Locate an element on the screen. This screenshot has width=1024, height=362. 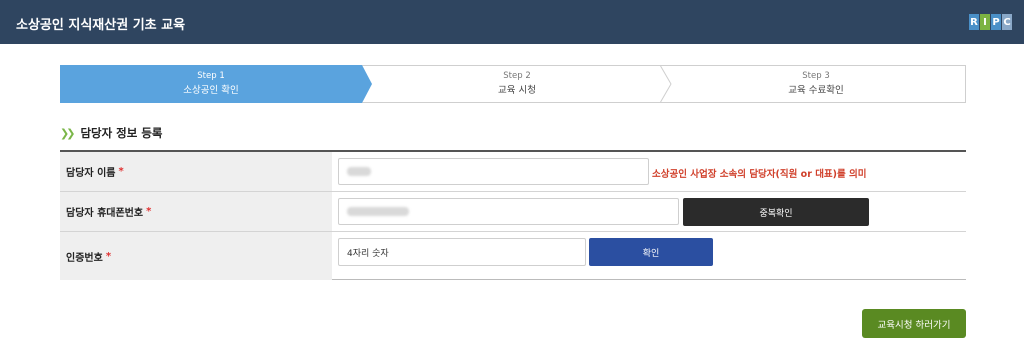
section-header: ❯❯ 담당자 정보 등록 is located at coordinates (111, 133).